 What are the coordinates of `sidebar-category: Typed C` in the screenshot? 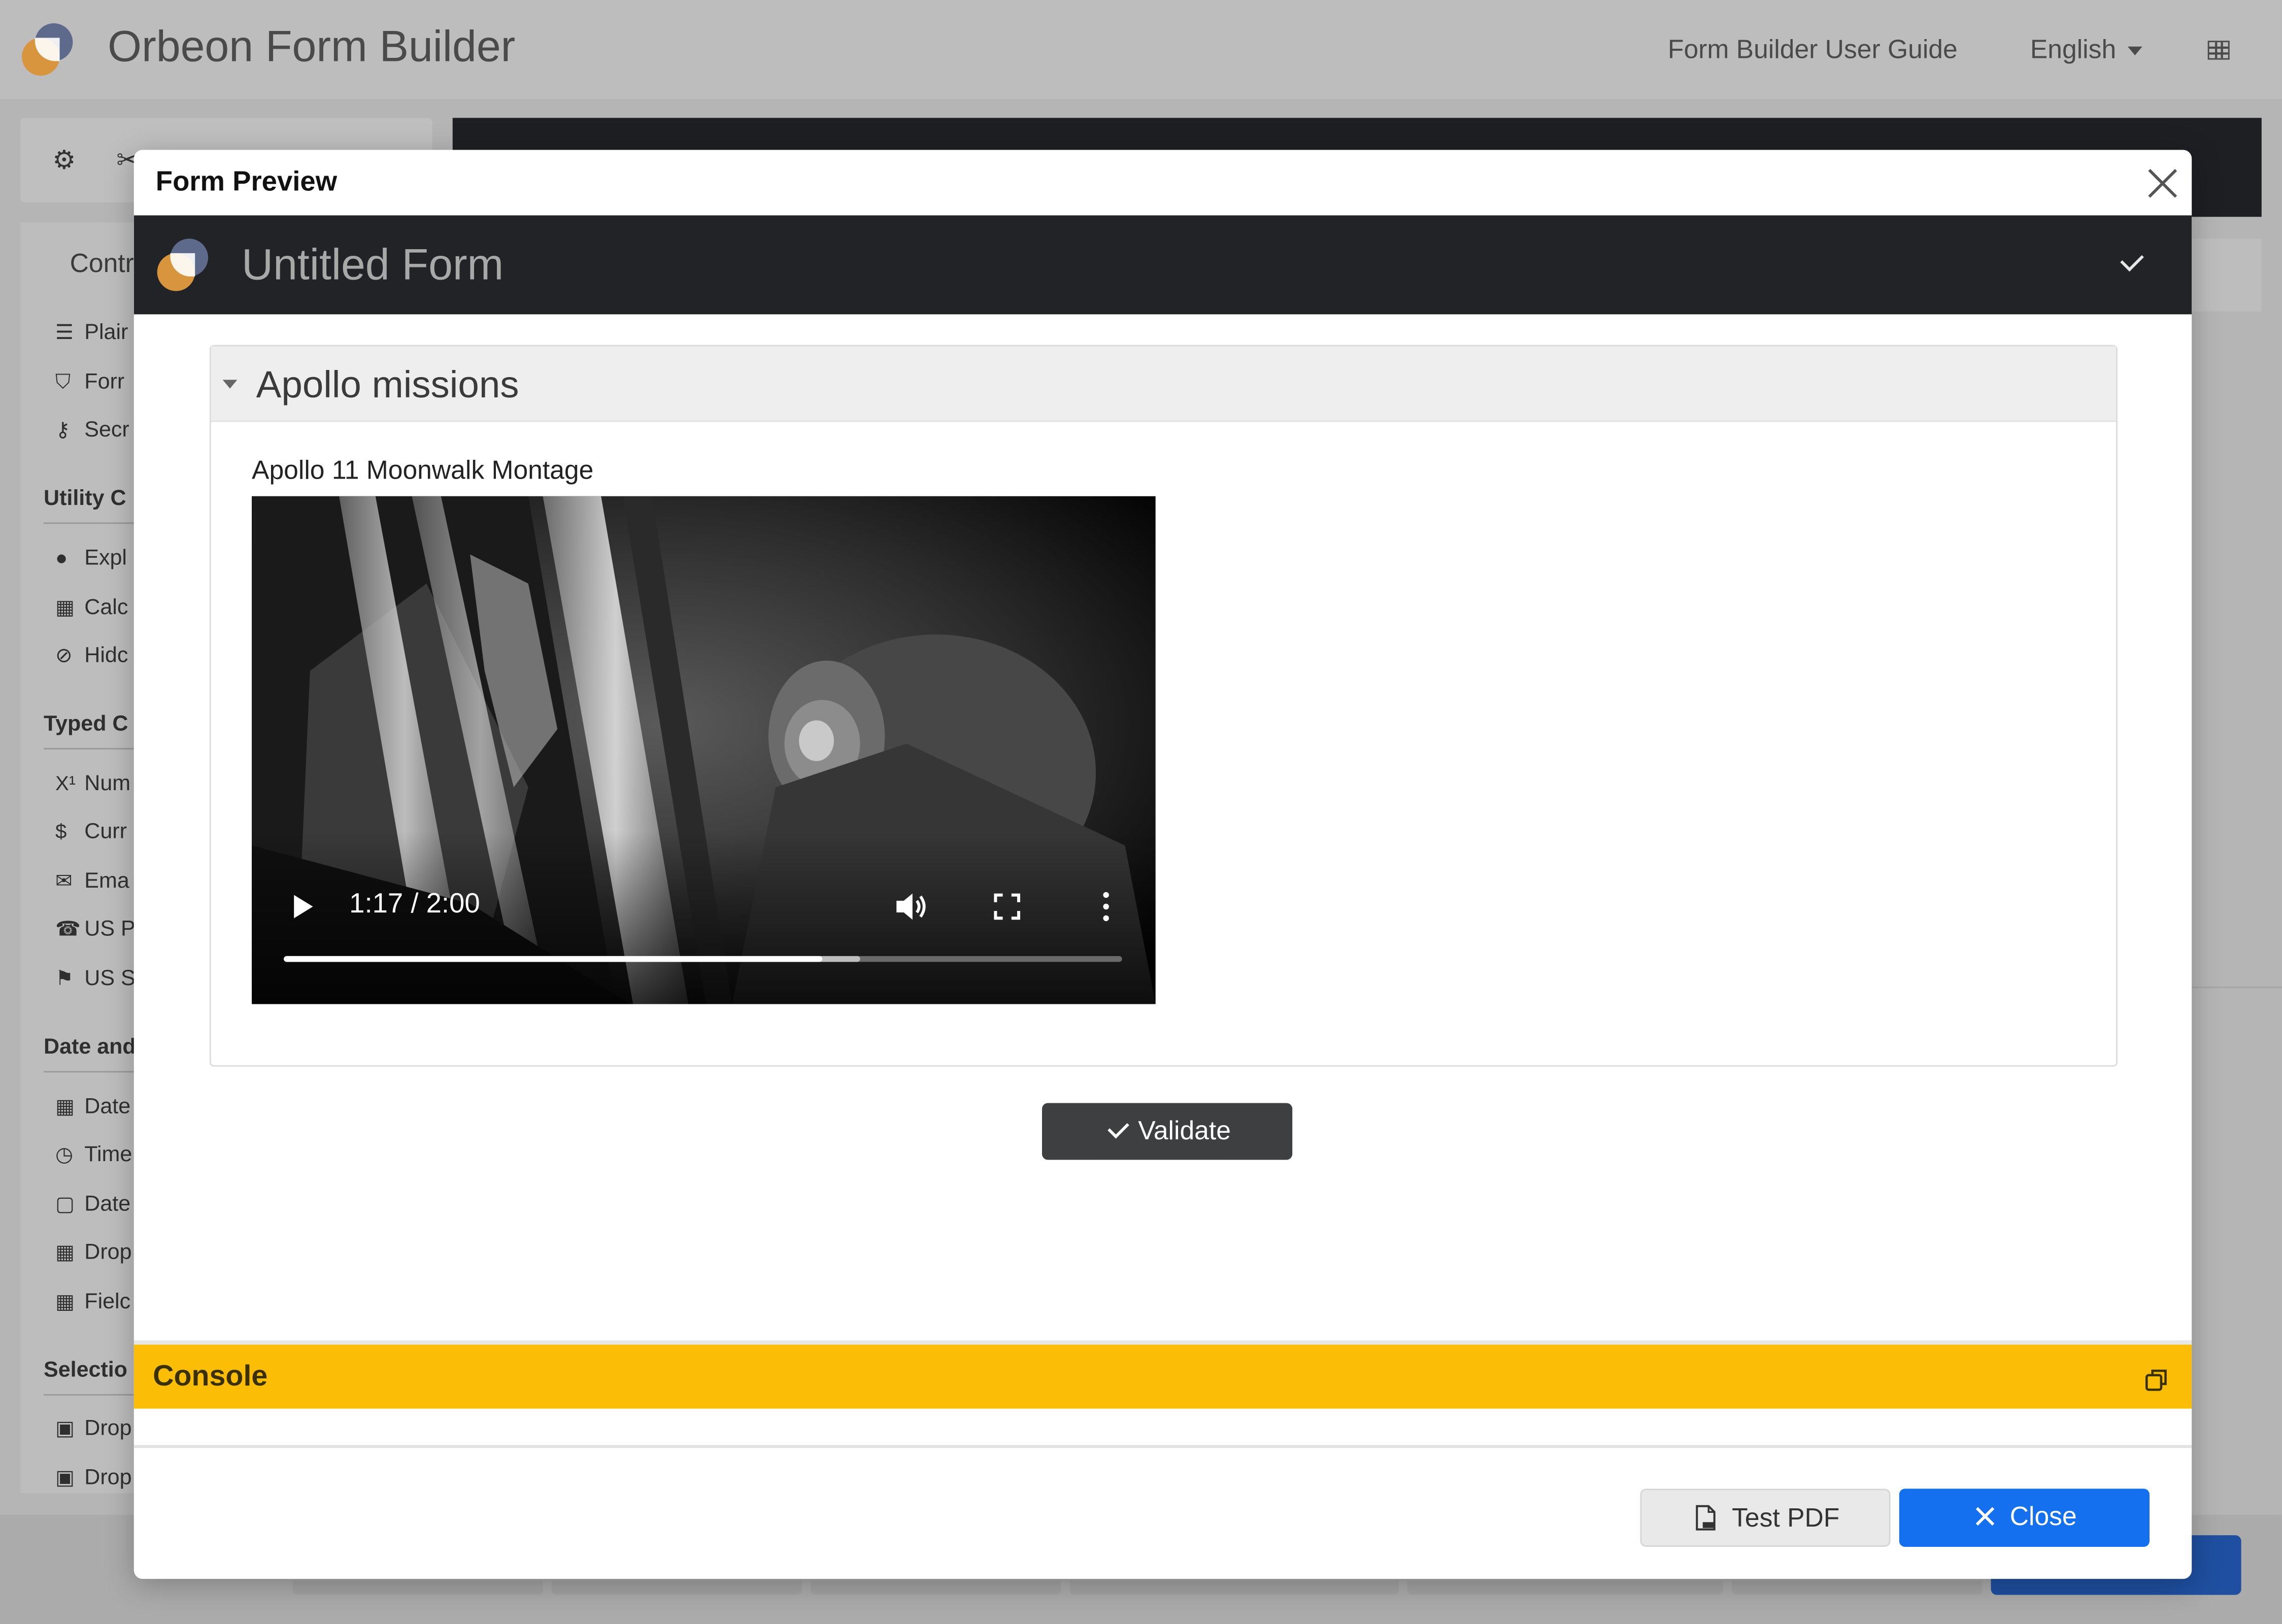 It's located at (86, 724).